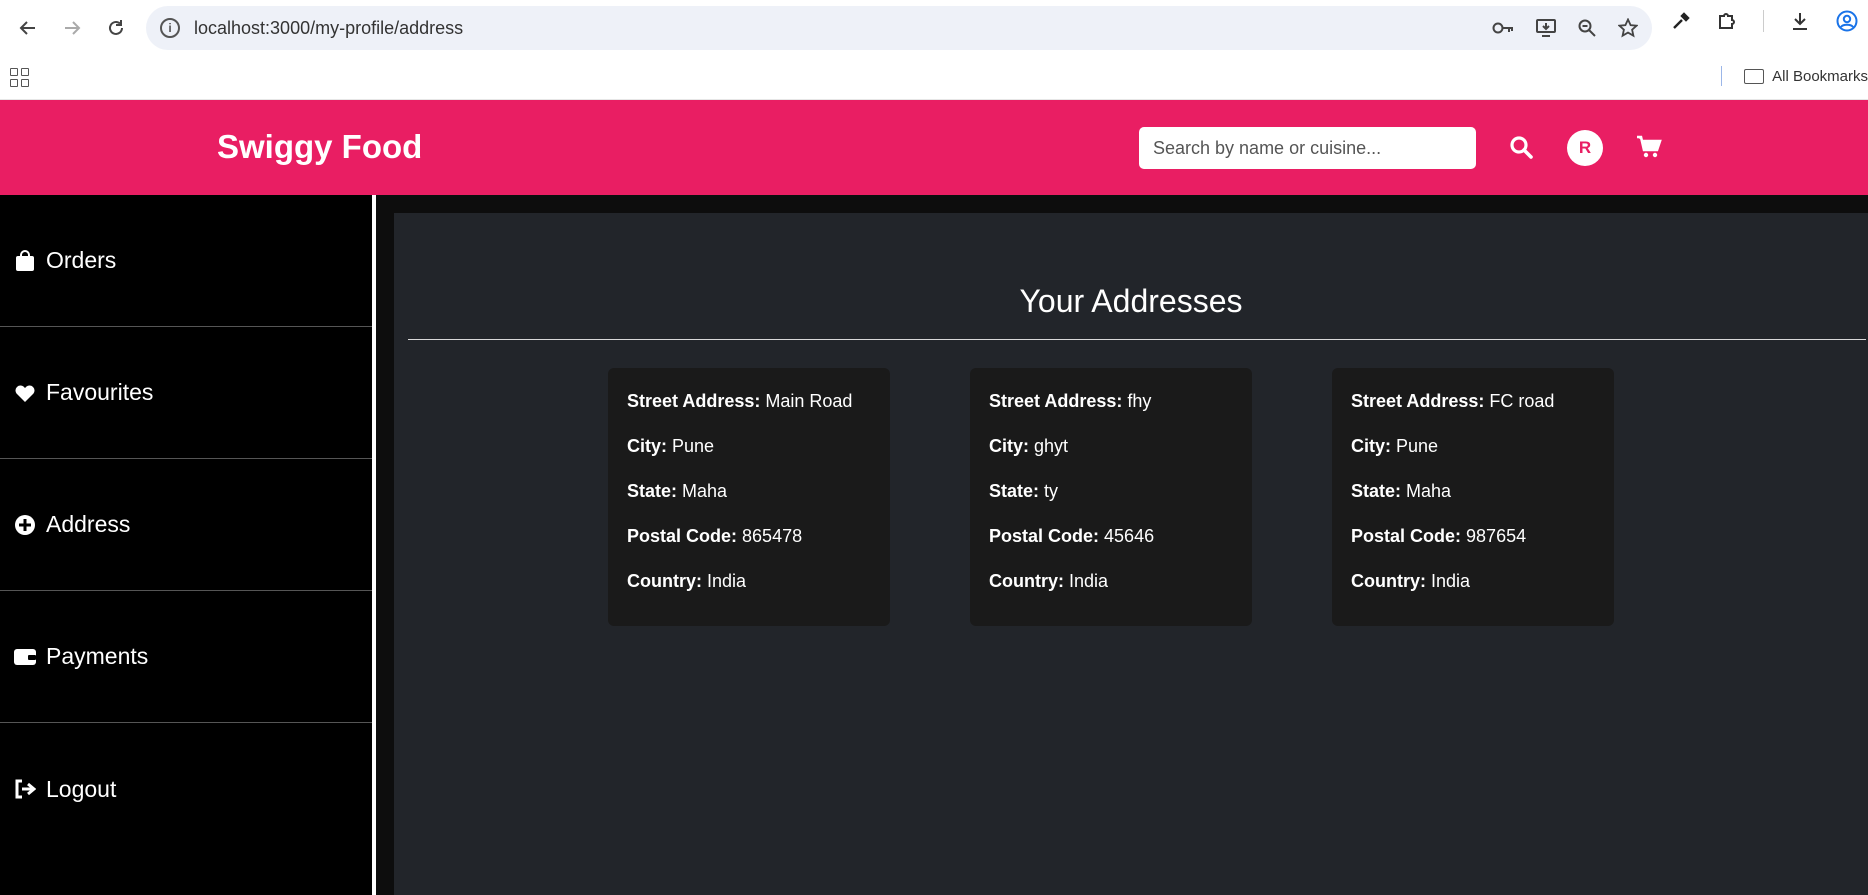  I want to click on state-value: ty, so click(1051, 491).